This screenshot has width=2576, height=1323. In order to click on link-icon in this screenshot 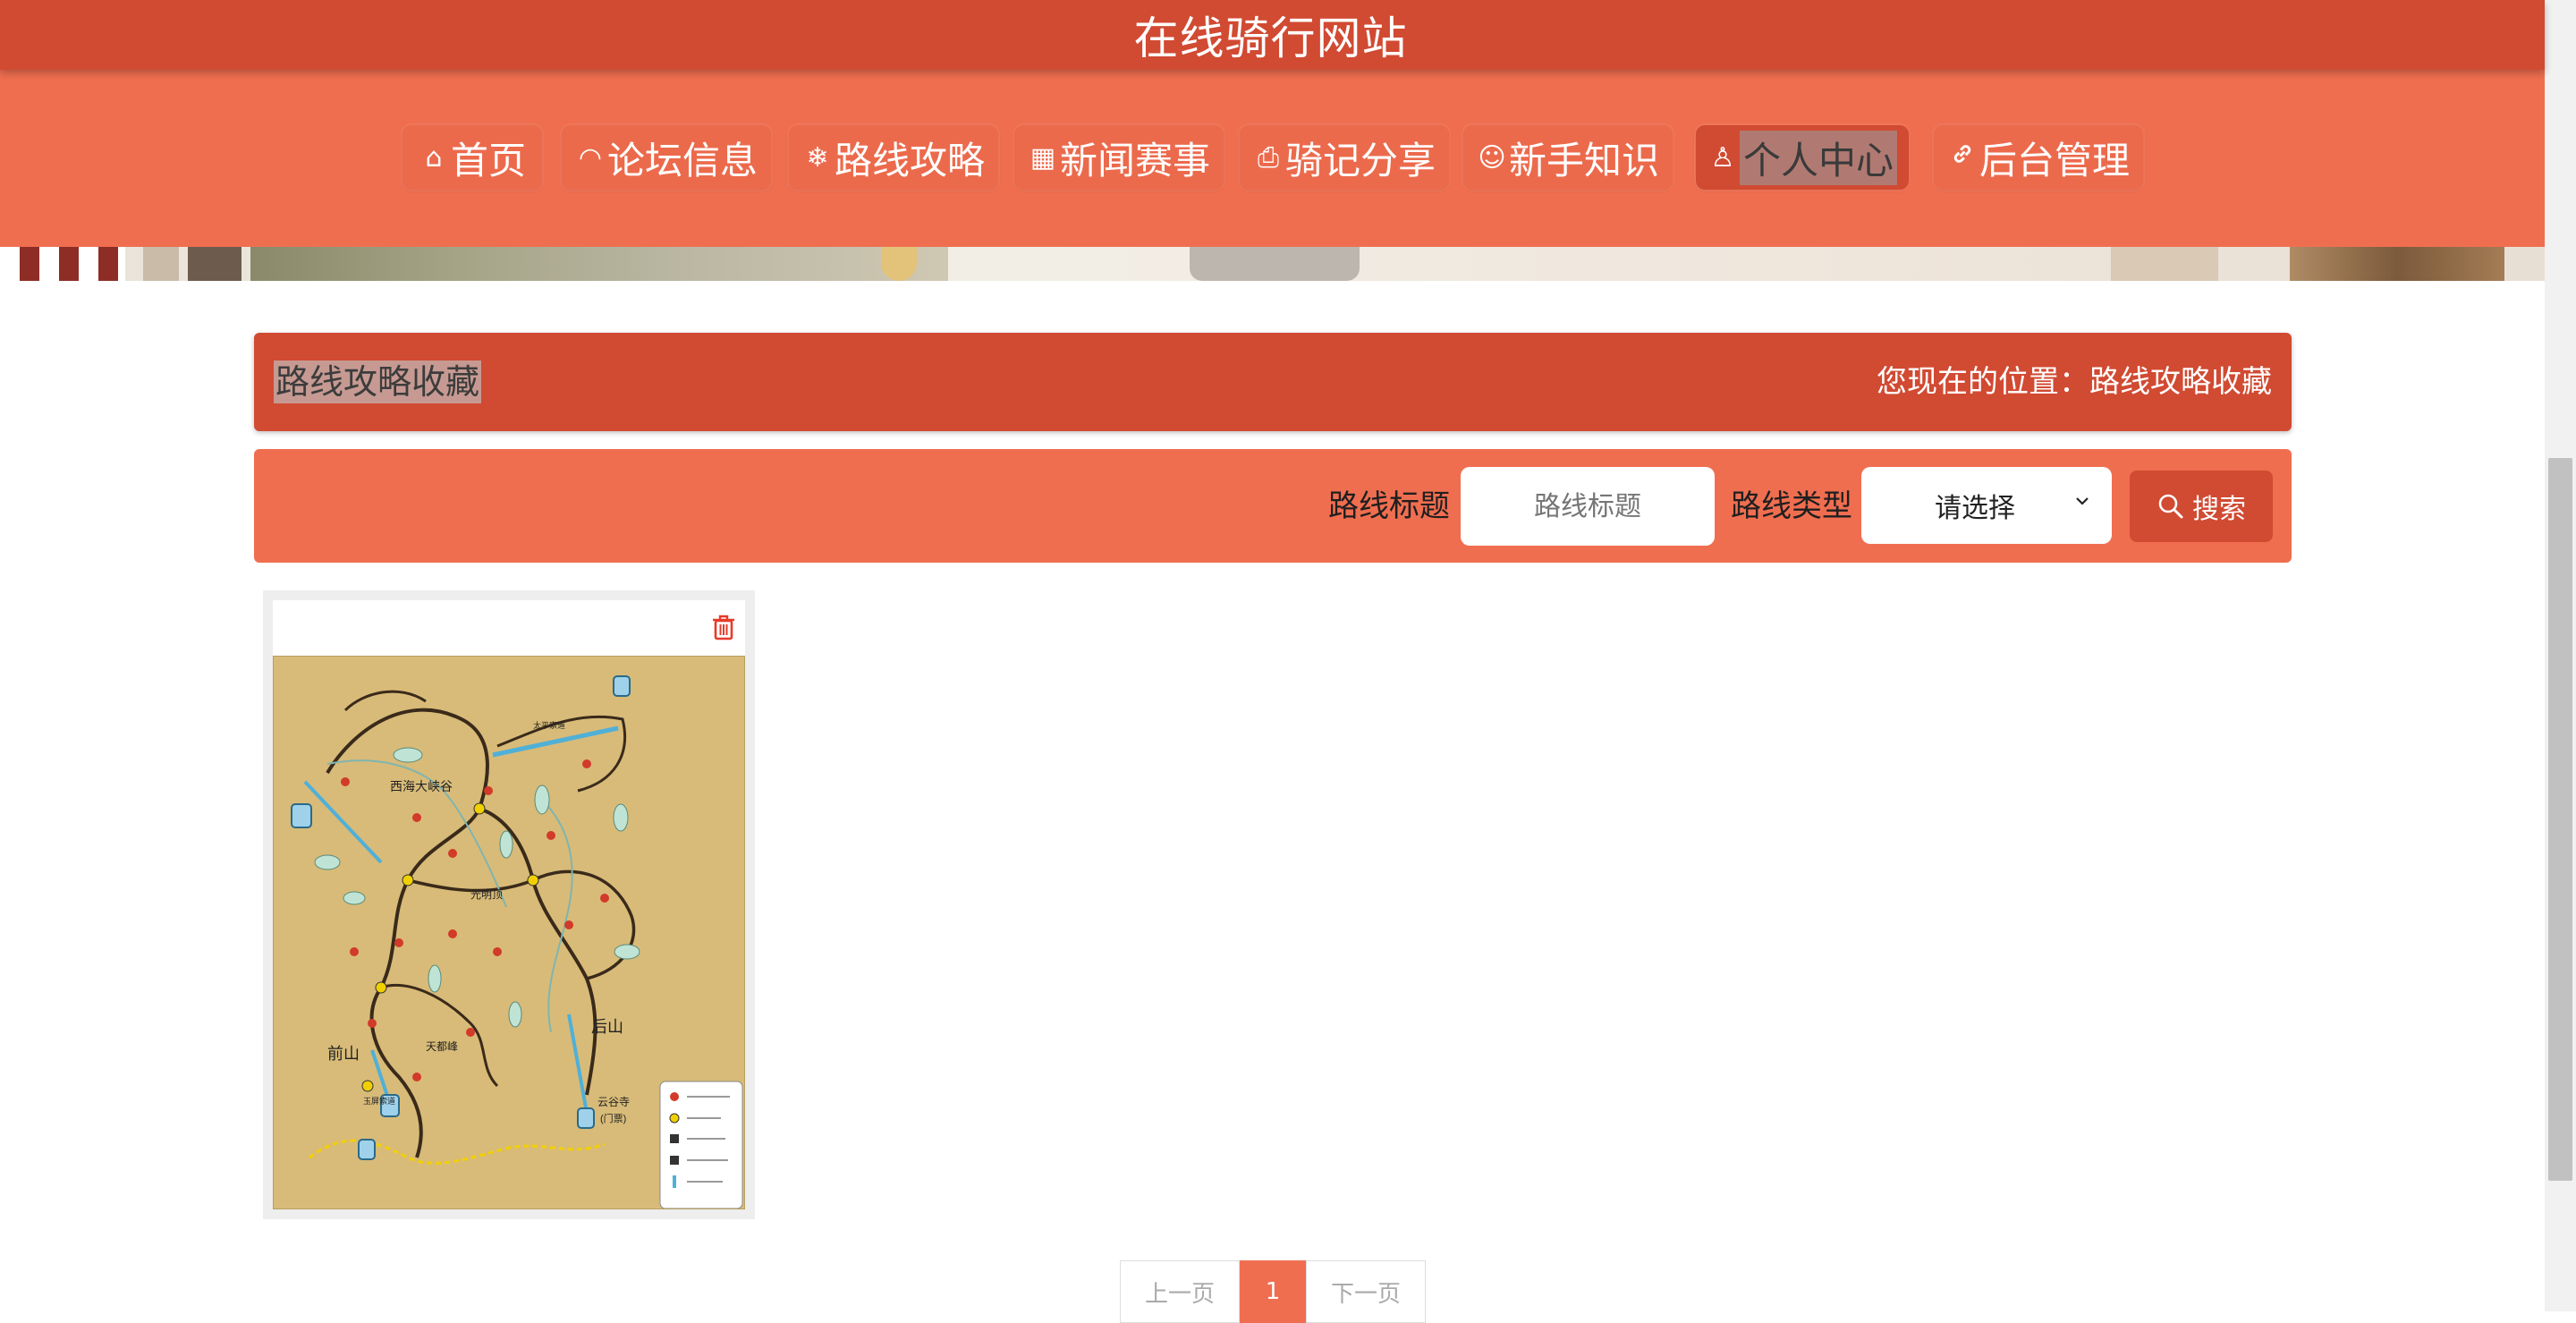, I will do `click(1962, 157)`.